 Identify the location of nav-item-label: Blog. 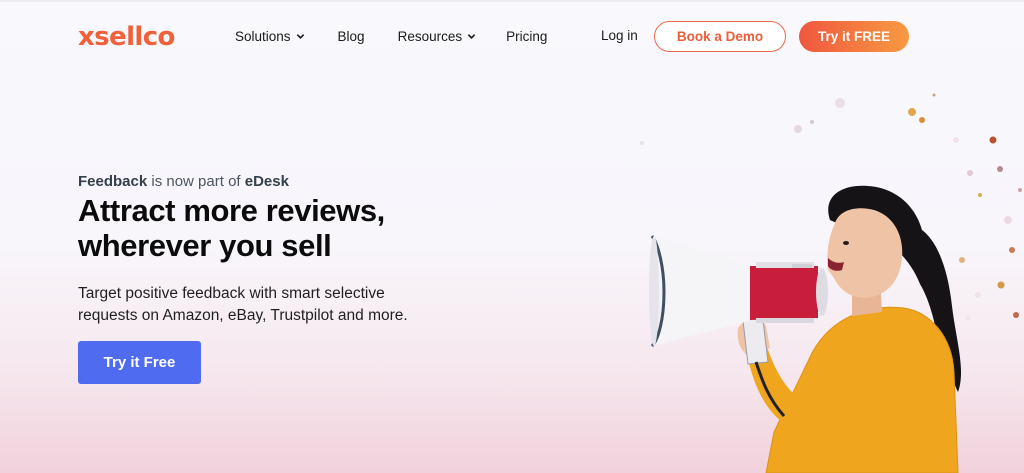
(351, 36).